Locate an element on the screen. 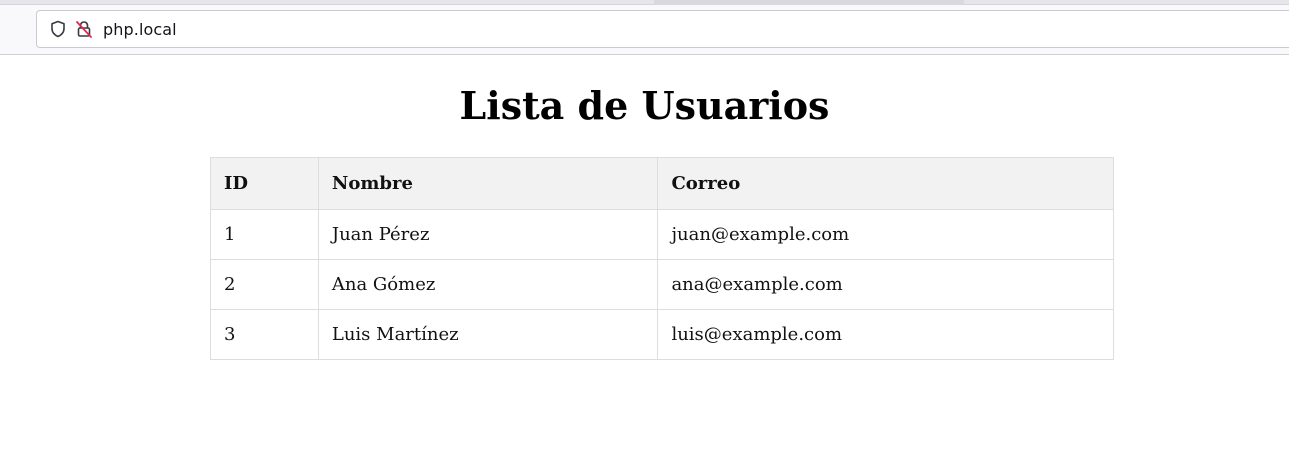 The height and width of the screenshot is (471, 1289). browser-toolbar: php.local is located at coordinates (644, 27).